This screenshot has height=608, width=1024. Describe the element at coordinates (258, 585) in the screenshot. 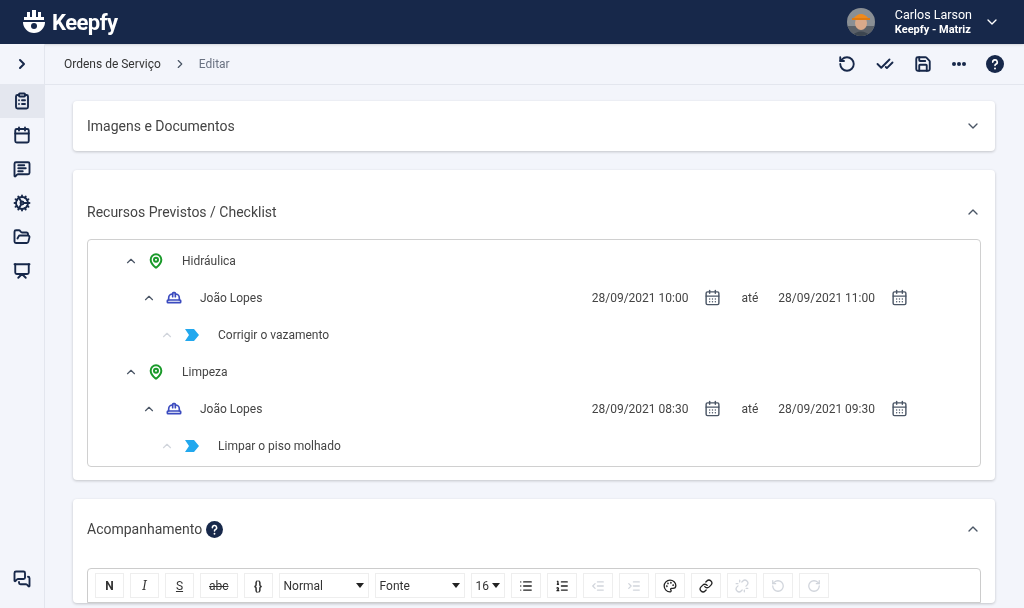

I see `format-button: {}` at that location.